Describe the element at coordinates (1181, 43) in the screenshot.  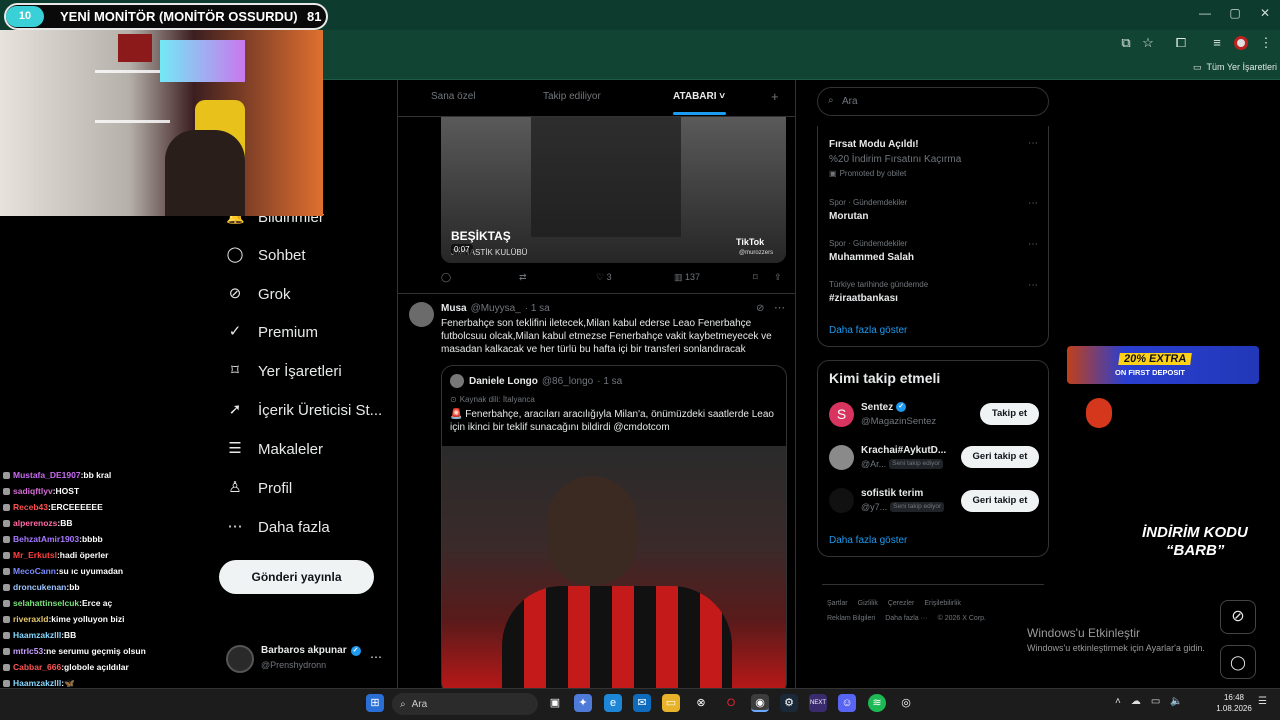
I see `extensions-icon: ⧠` at that location.